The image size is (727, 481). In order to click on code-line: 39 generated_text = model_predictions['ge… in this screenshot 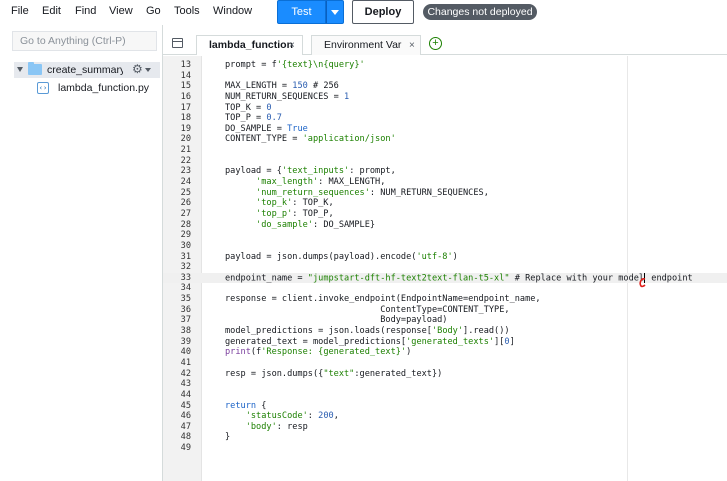, I will do `click(445, 342)`.